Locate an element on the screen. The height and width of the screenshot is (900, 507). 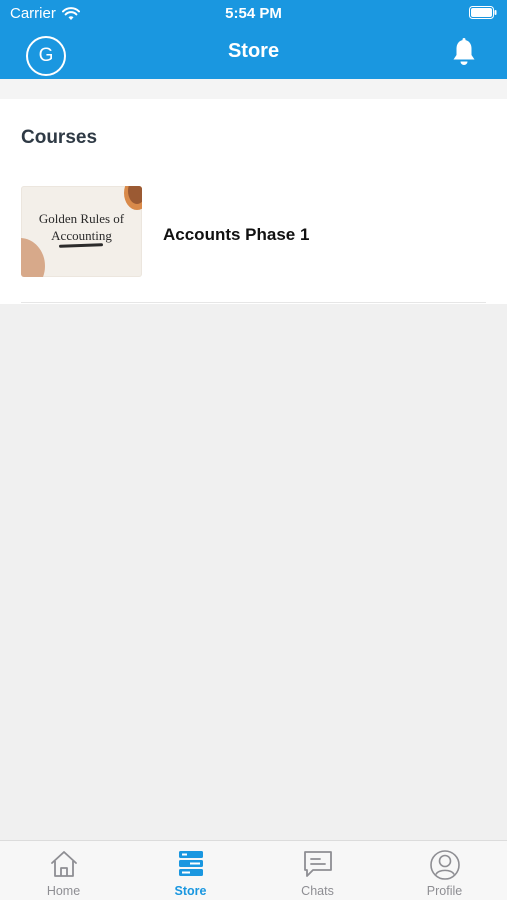
tab-home: Home is located at coordinates (63, 870).